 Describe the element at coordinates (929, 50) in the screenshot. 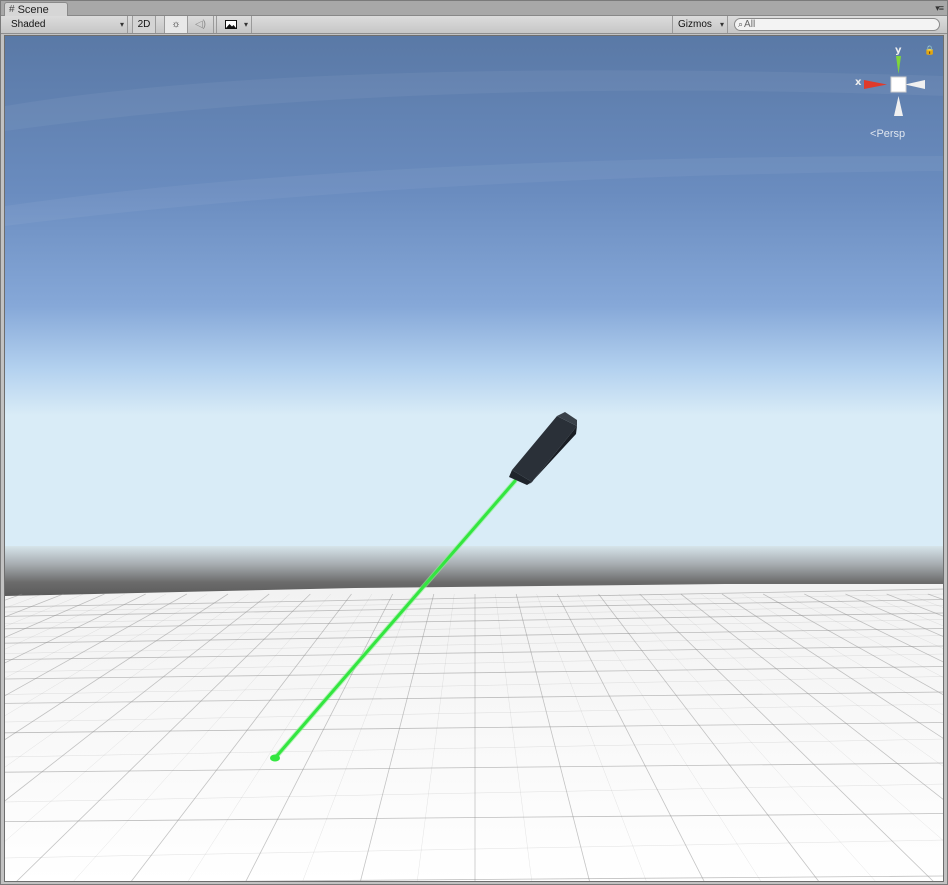

I see `lock-icon: 🔒` at that location.